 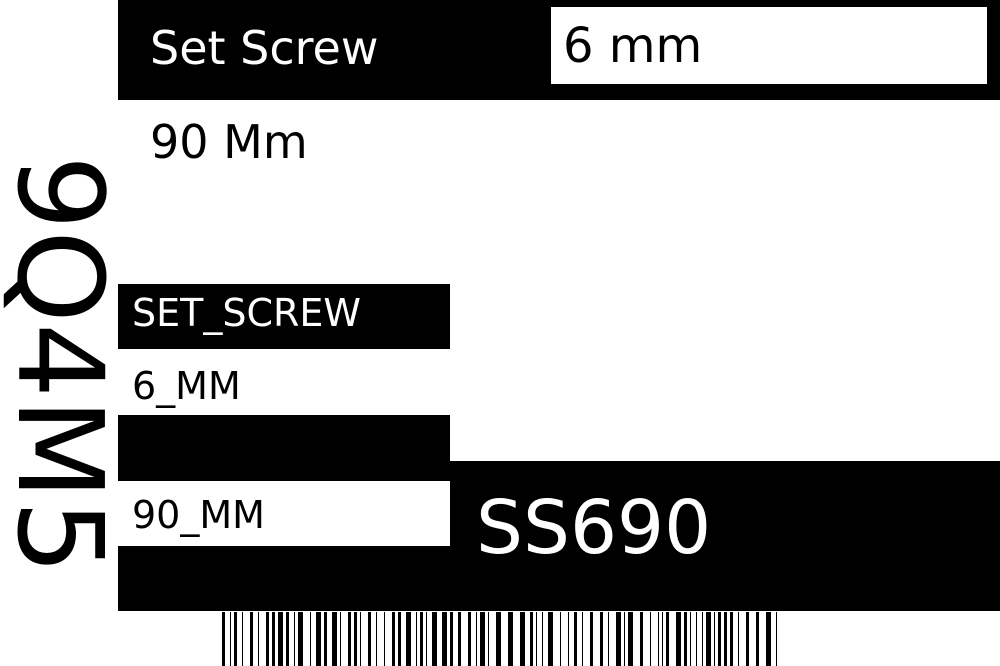 I want to click on length-value: 90 Mm, so click(x=229, y=142).